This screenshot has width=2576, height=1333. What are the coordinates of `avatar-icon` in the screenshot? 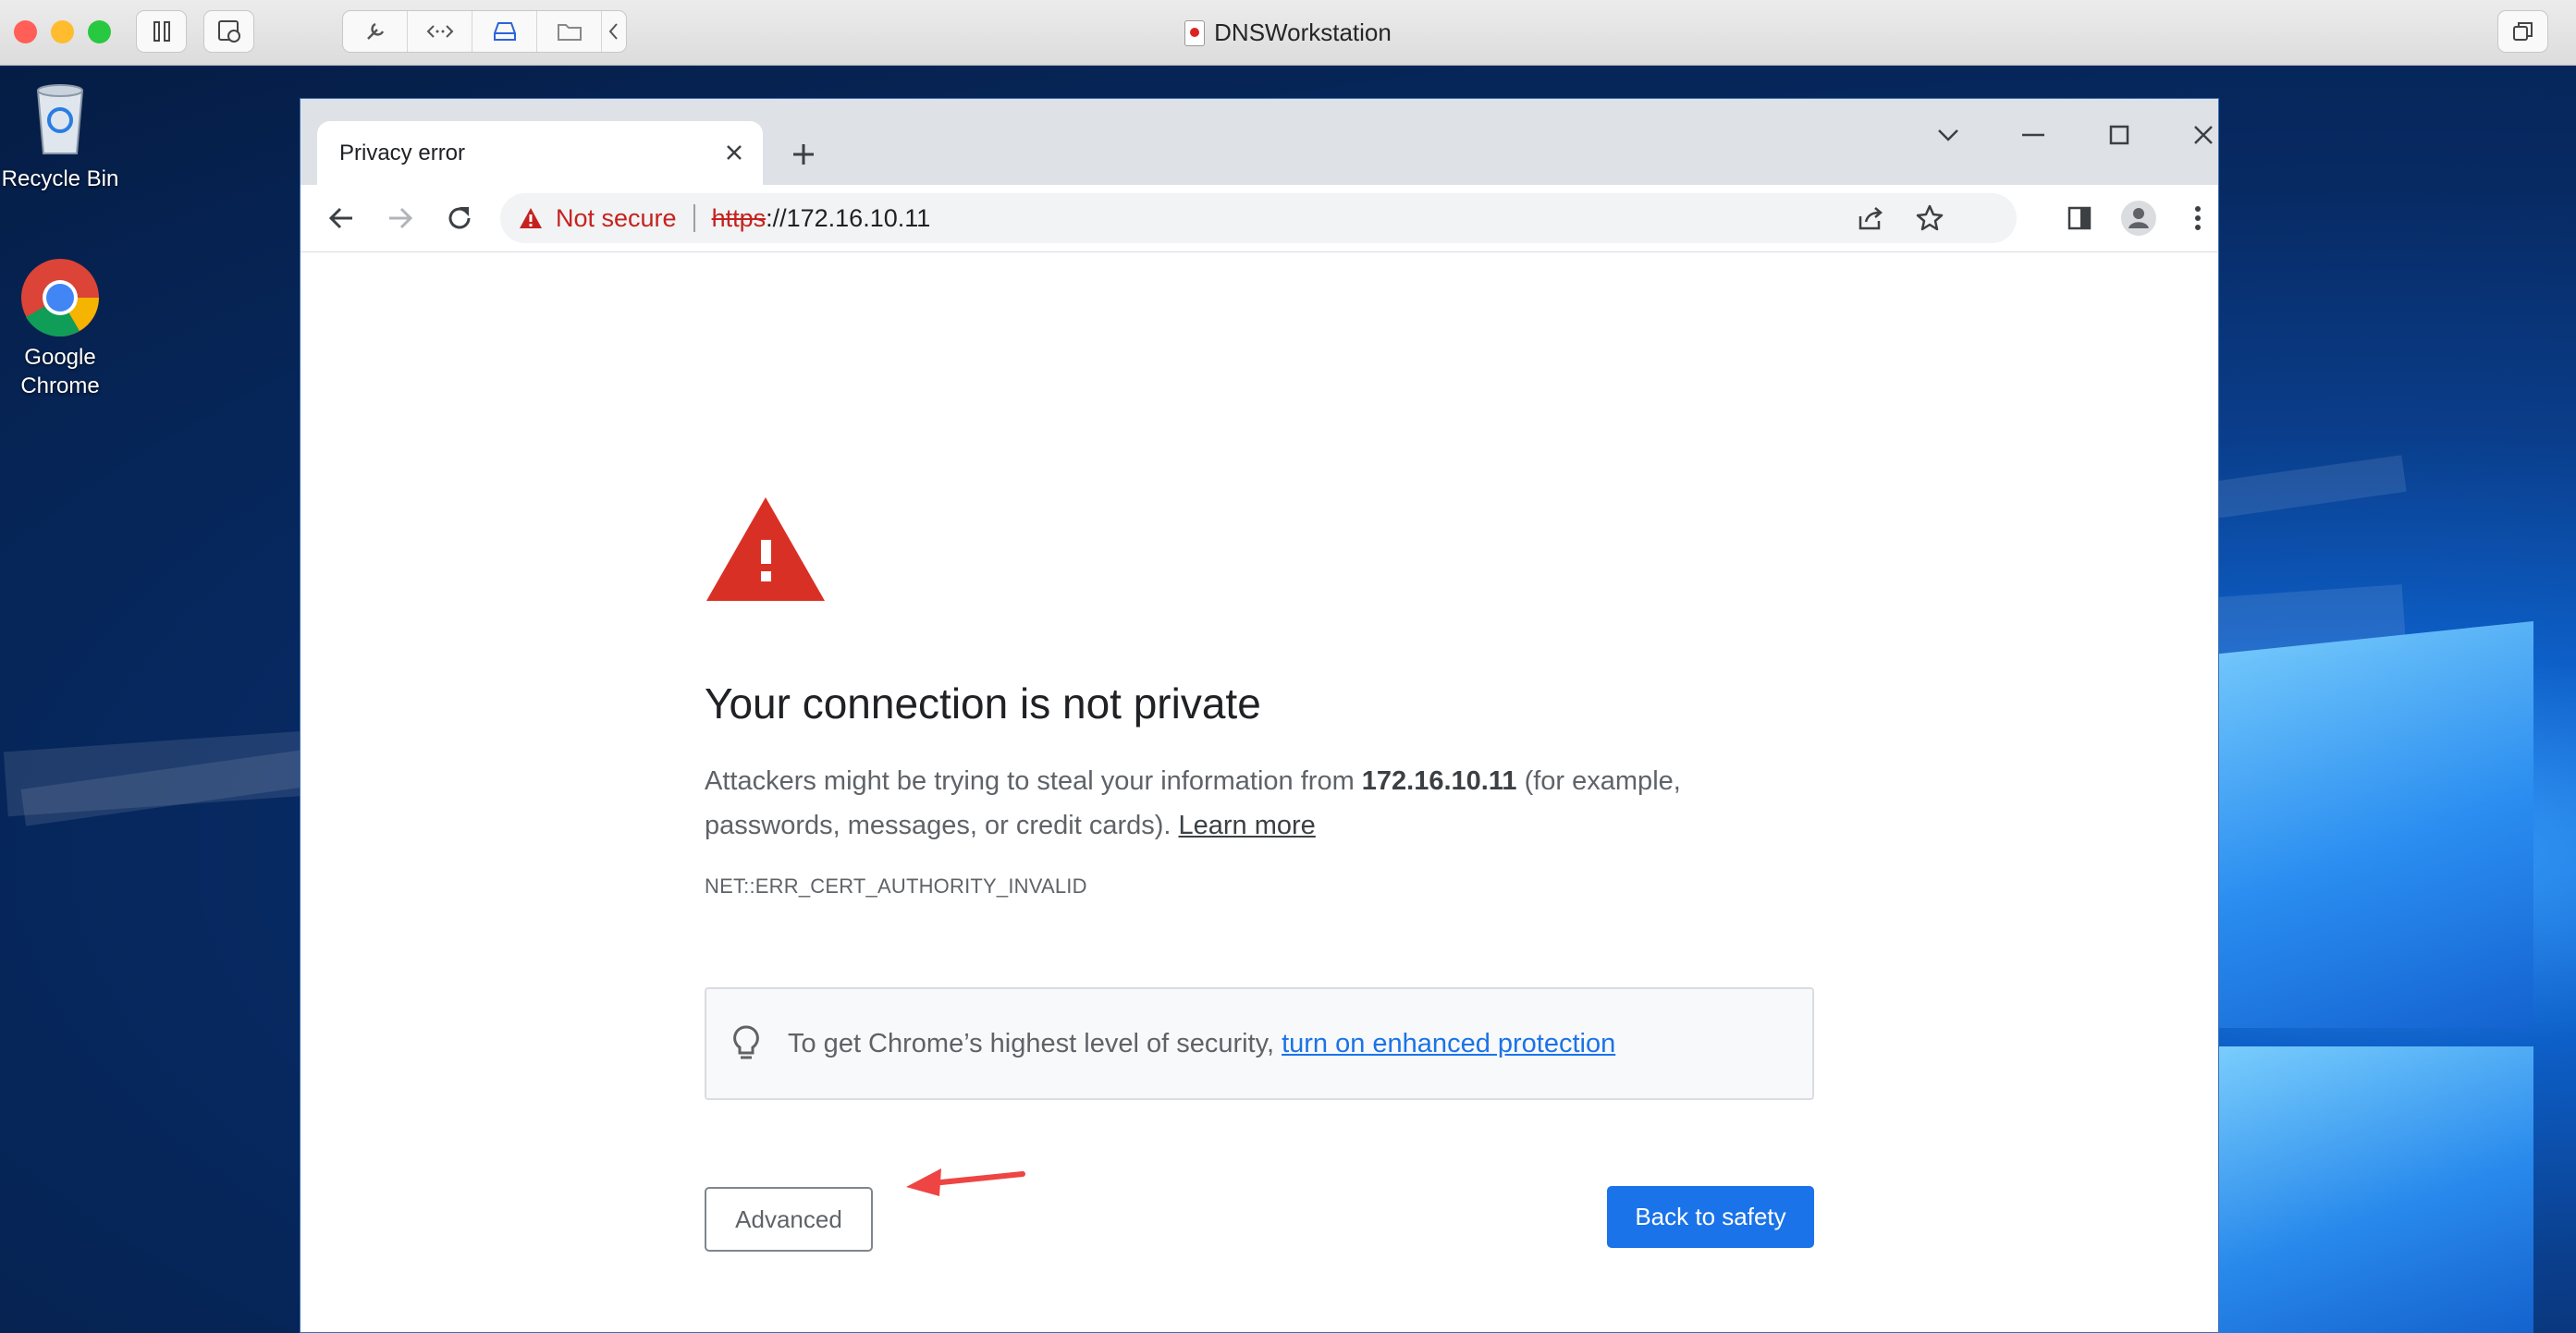 It's located at (2138, 219).